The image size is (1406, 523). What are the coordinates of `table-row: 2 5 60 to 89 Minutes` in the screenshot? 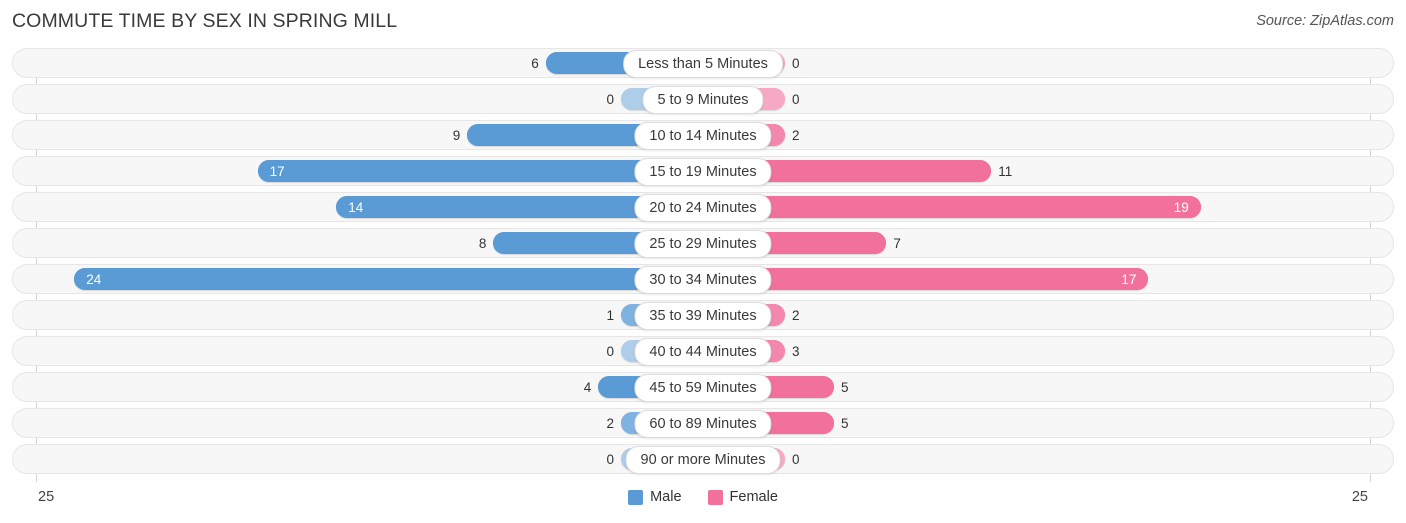 It's located at (703, 423).